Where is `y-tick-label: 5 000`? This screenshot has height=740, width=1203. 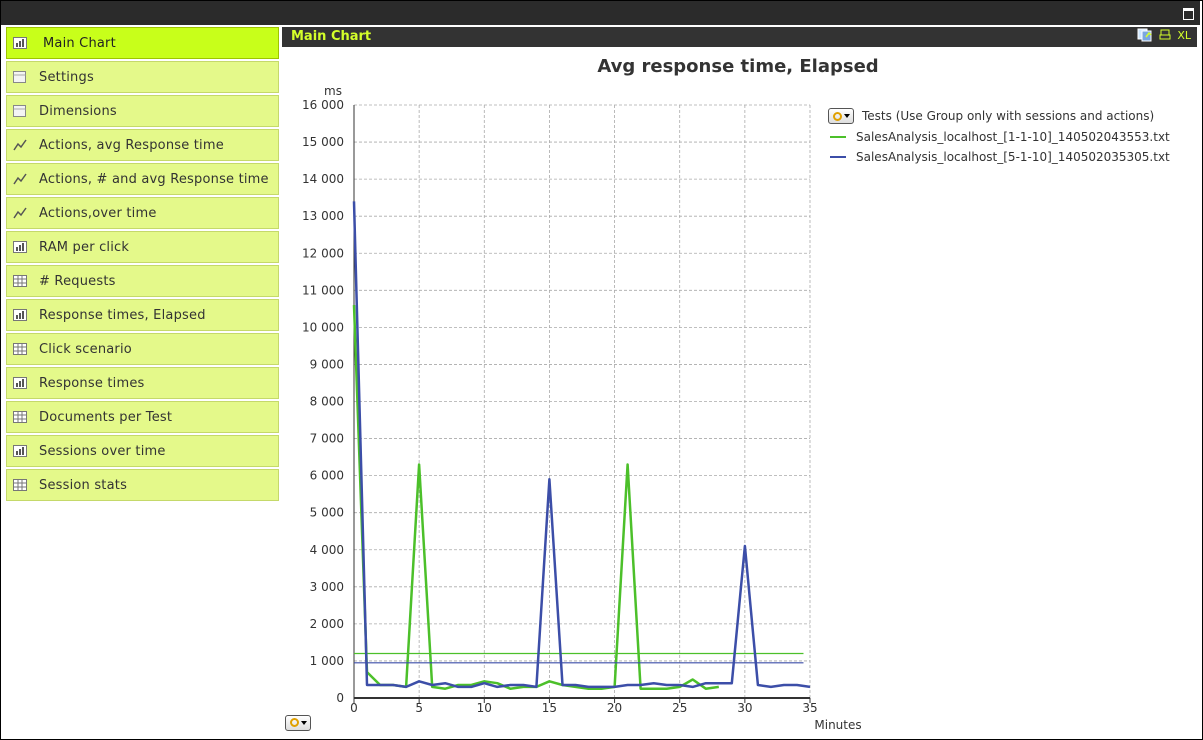
y-tick-label: 5 000 is located at coordinates (327, 513).